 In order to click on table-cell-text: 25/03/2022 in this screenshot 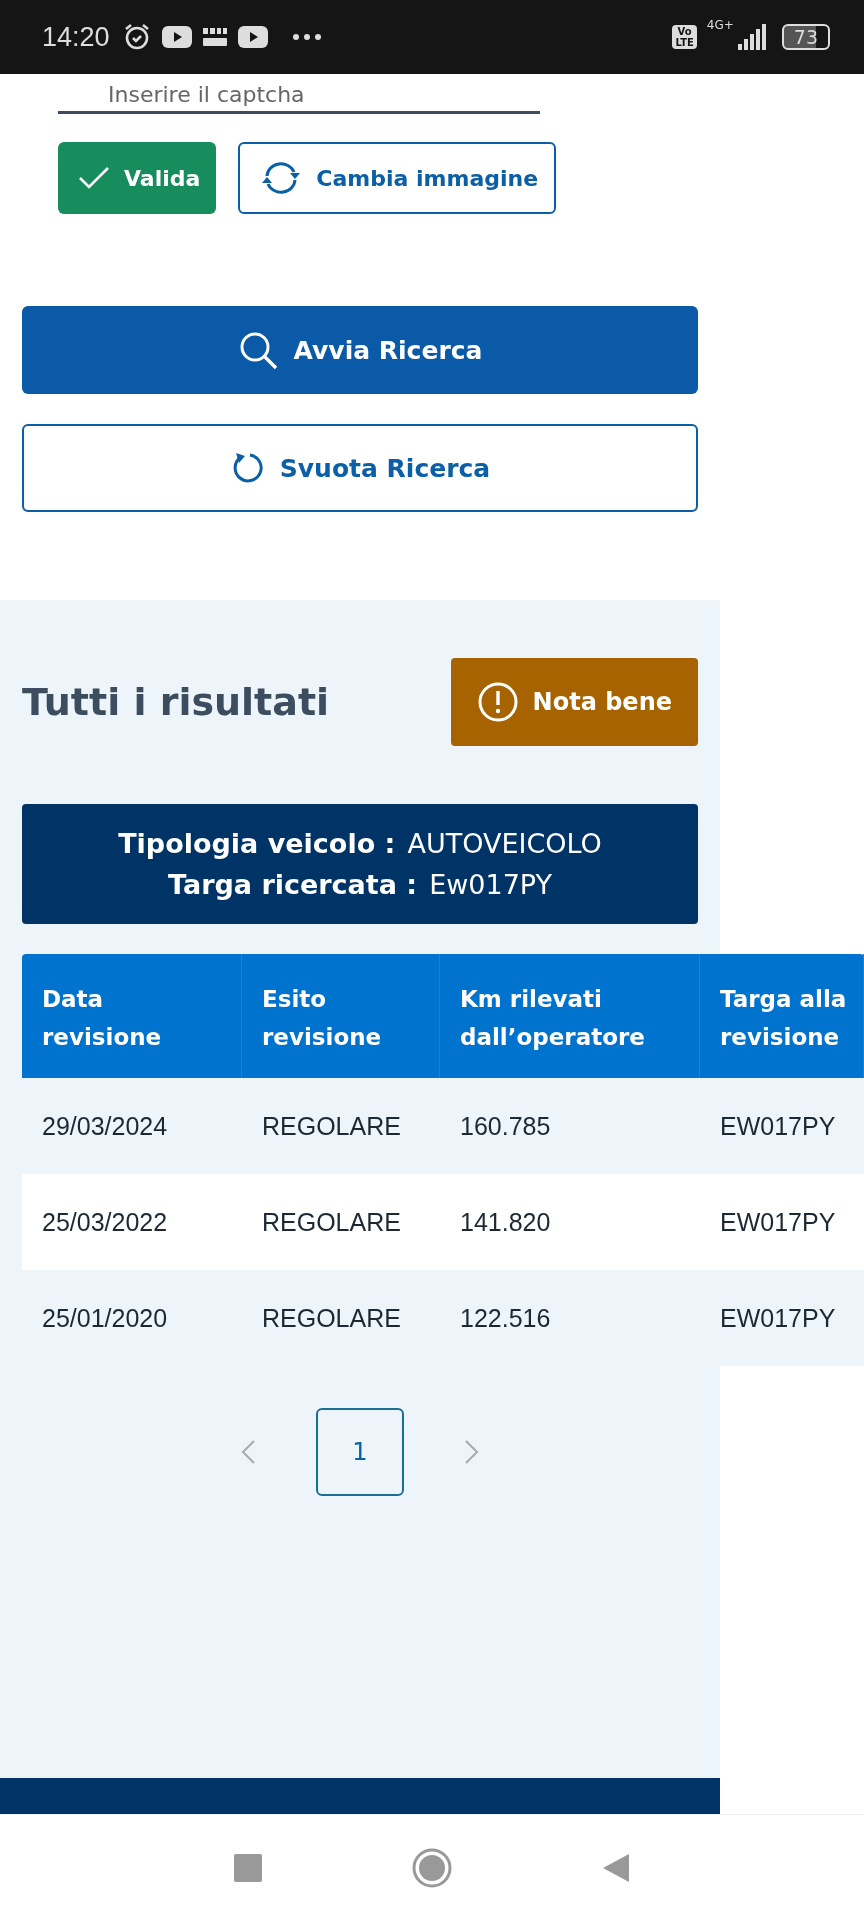, I will do `click(105, 1222)`.